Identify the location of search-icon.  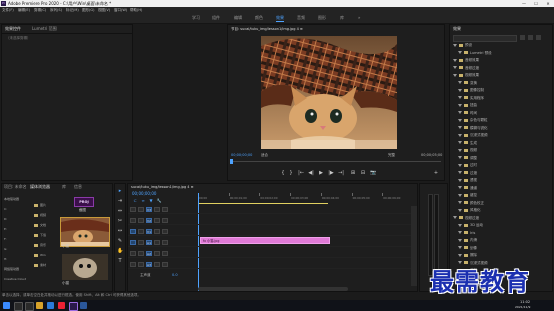
(18, 306).